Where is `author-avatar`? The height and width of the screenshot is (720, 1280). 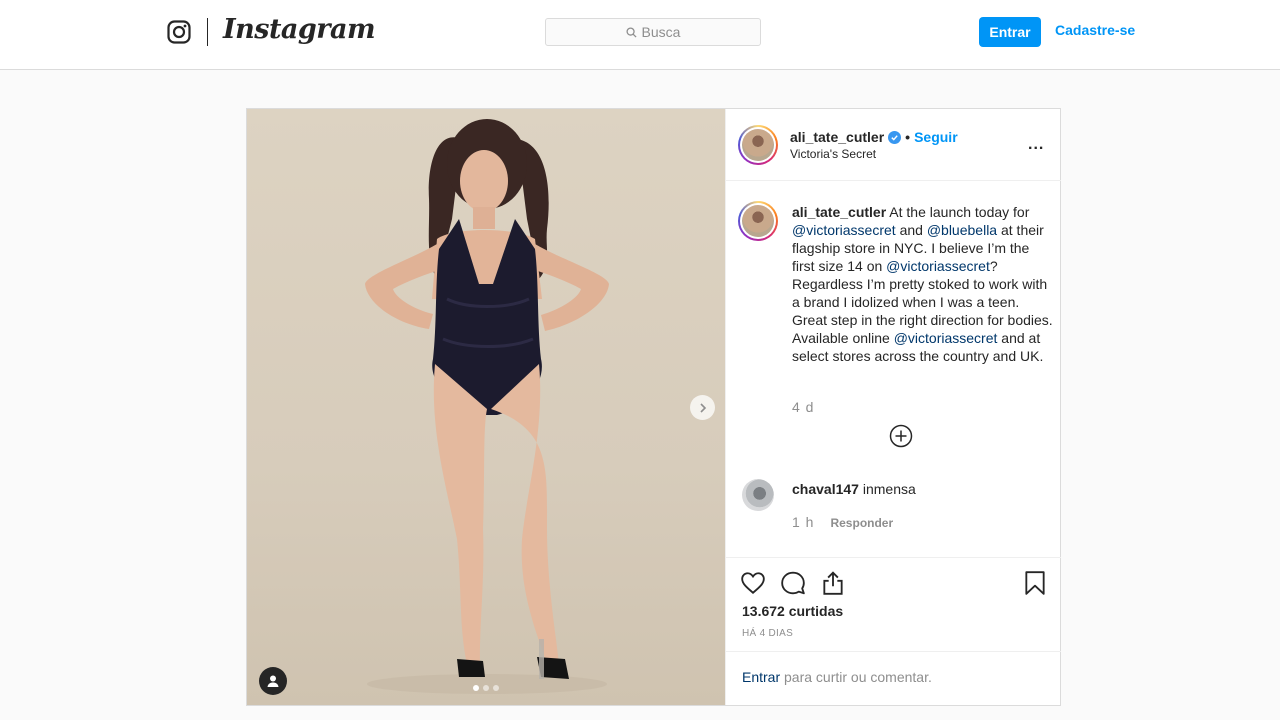
author-avatar is located at coordinates (758, 145).